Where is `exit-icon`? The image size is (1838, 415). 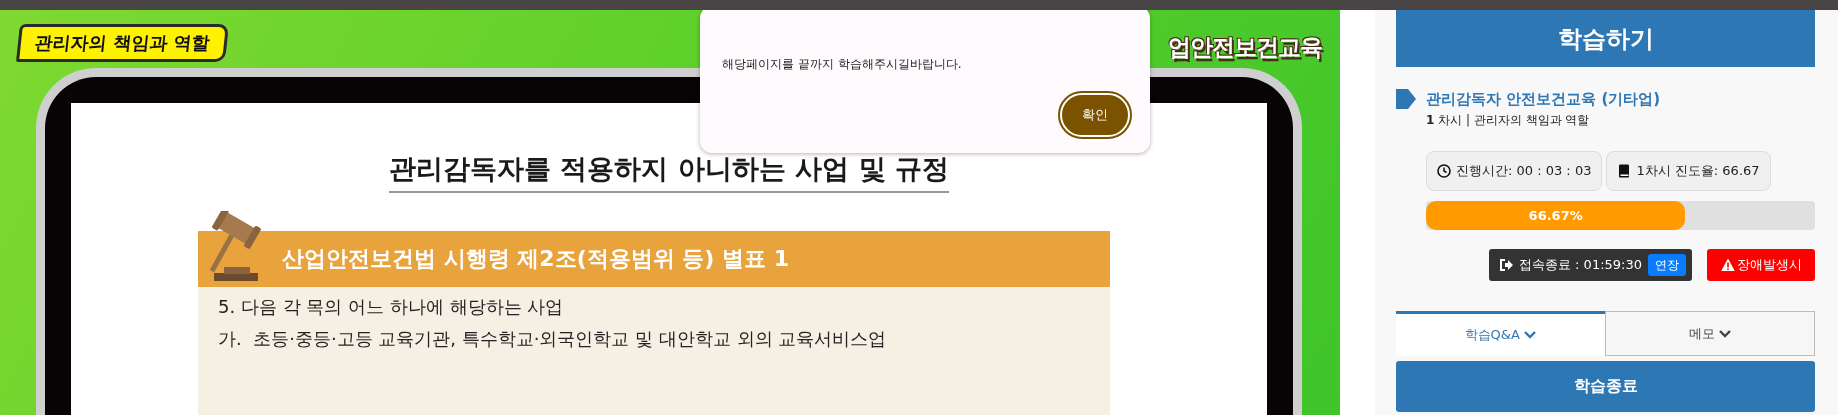
exit-icon is located at coordinates (1505, 265).